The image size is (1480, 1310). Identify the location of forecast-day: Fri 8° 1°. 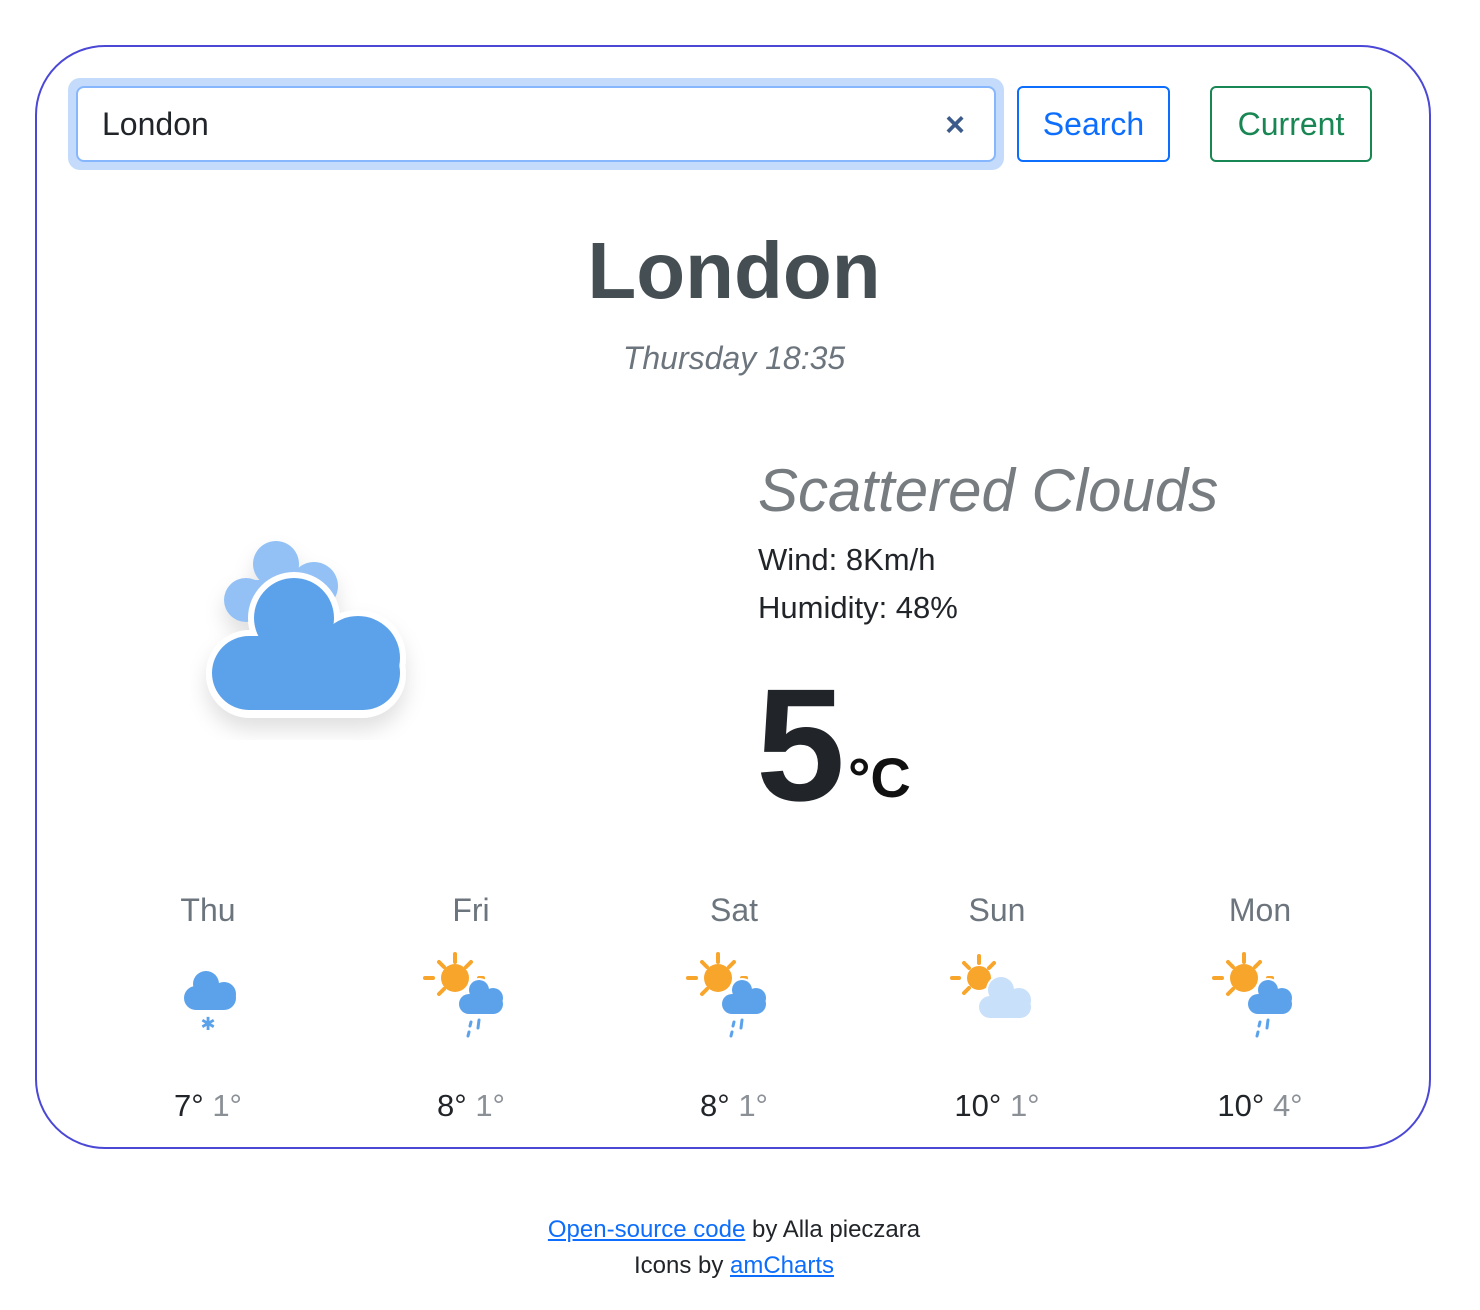
(471, 1008).